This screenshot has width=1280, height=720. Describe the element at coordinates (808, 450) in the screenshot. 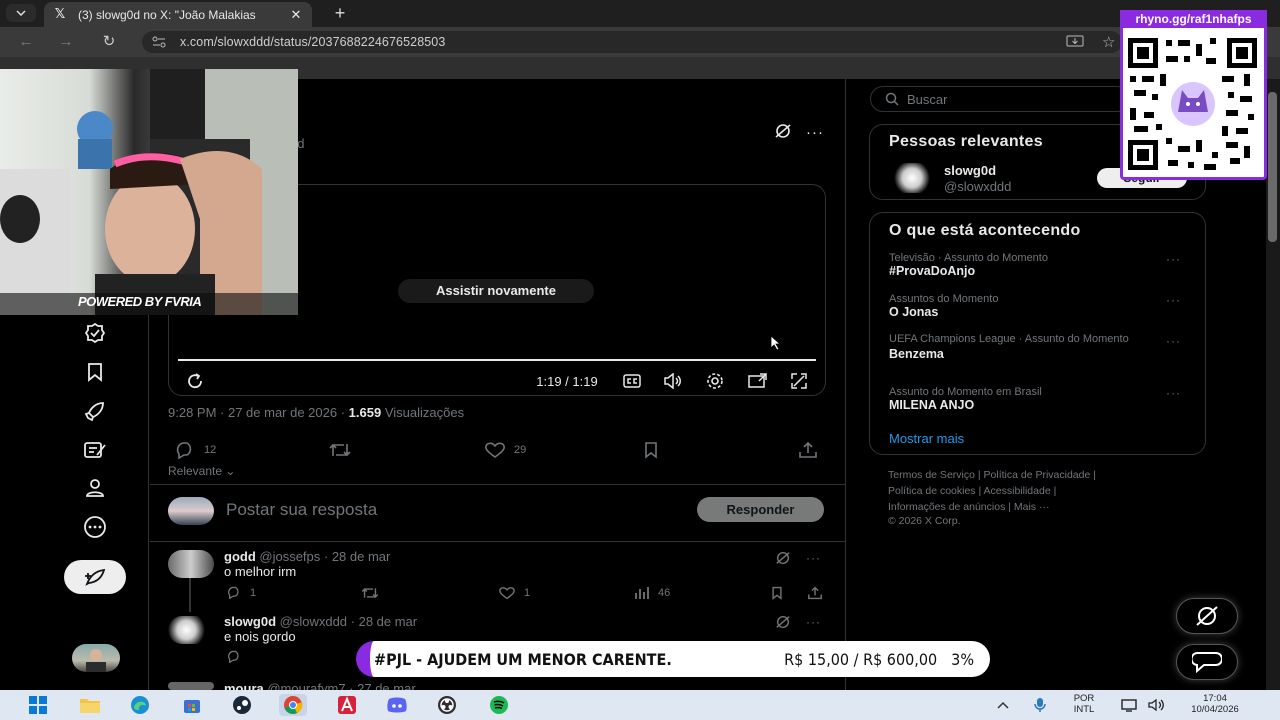

I see `share-action` at that location.